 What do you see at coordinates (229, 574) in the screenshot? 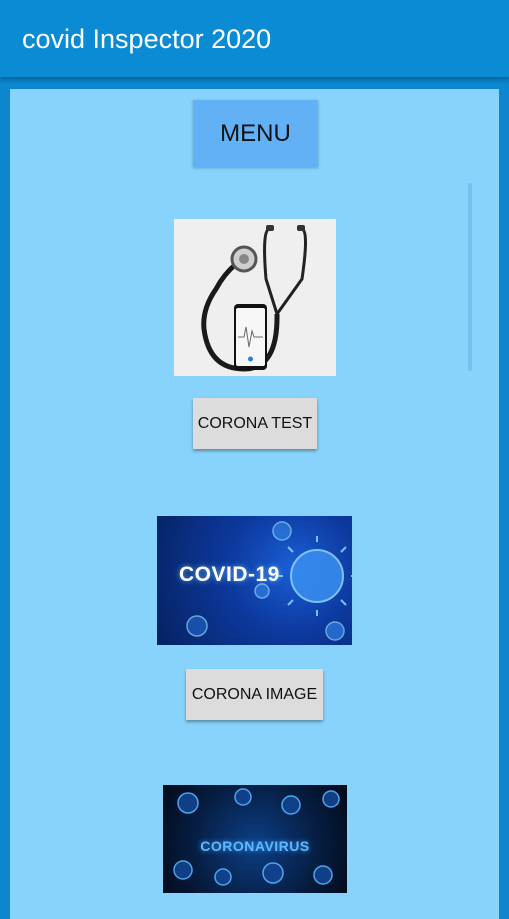
I see `covid-image-text: COVID-19` at bounding box center [229, 574].